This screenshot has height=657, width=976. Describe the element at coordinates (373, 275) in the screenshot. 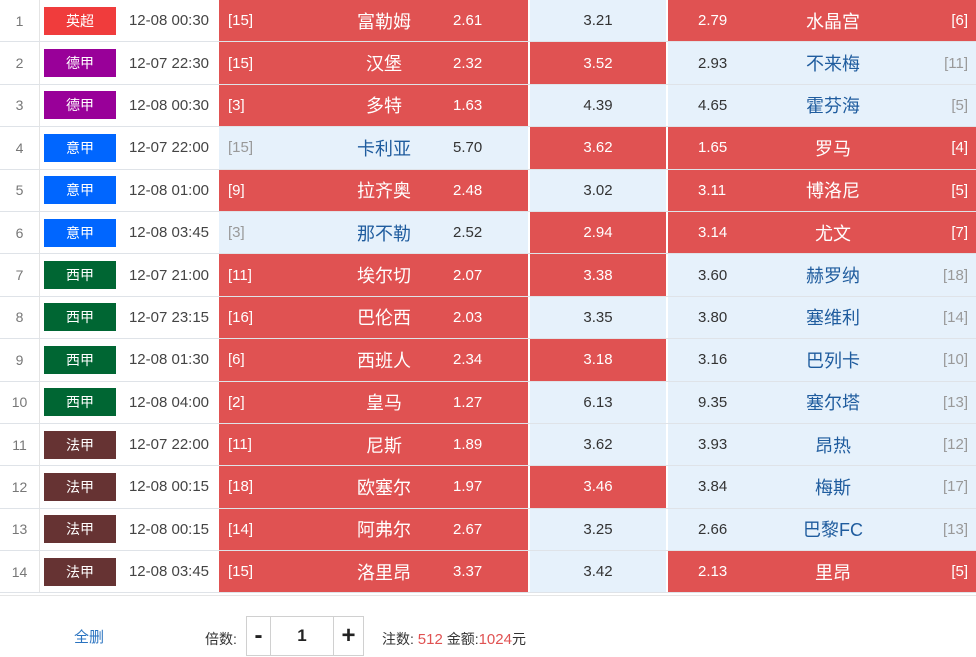

I see `home-win-option: [11] 埃尔切 2.07` at that location.